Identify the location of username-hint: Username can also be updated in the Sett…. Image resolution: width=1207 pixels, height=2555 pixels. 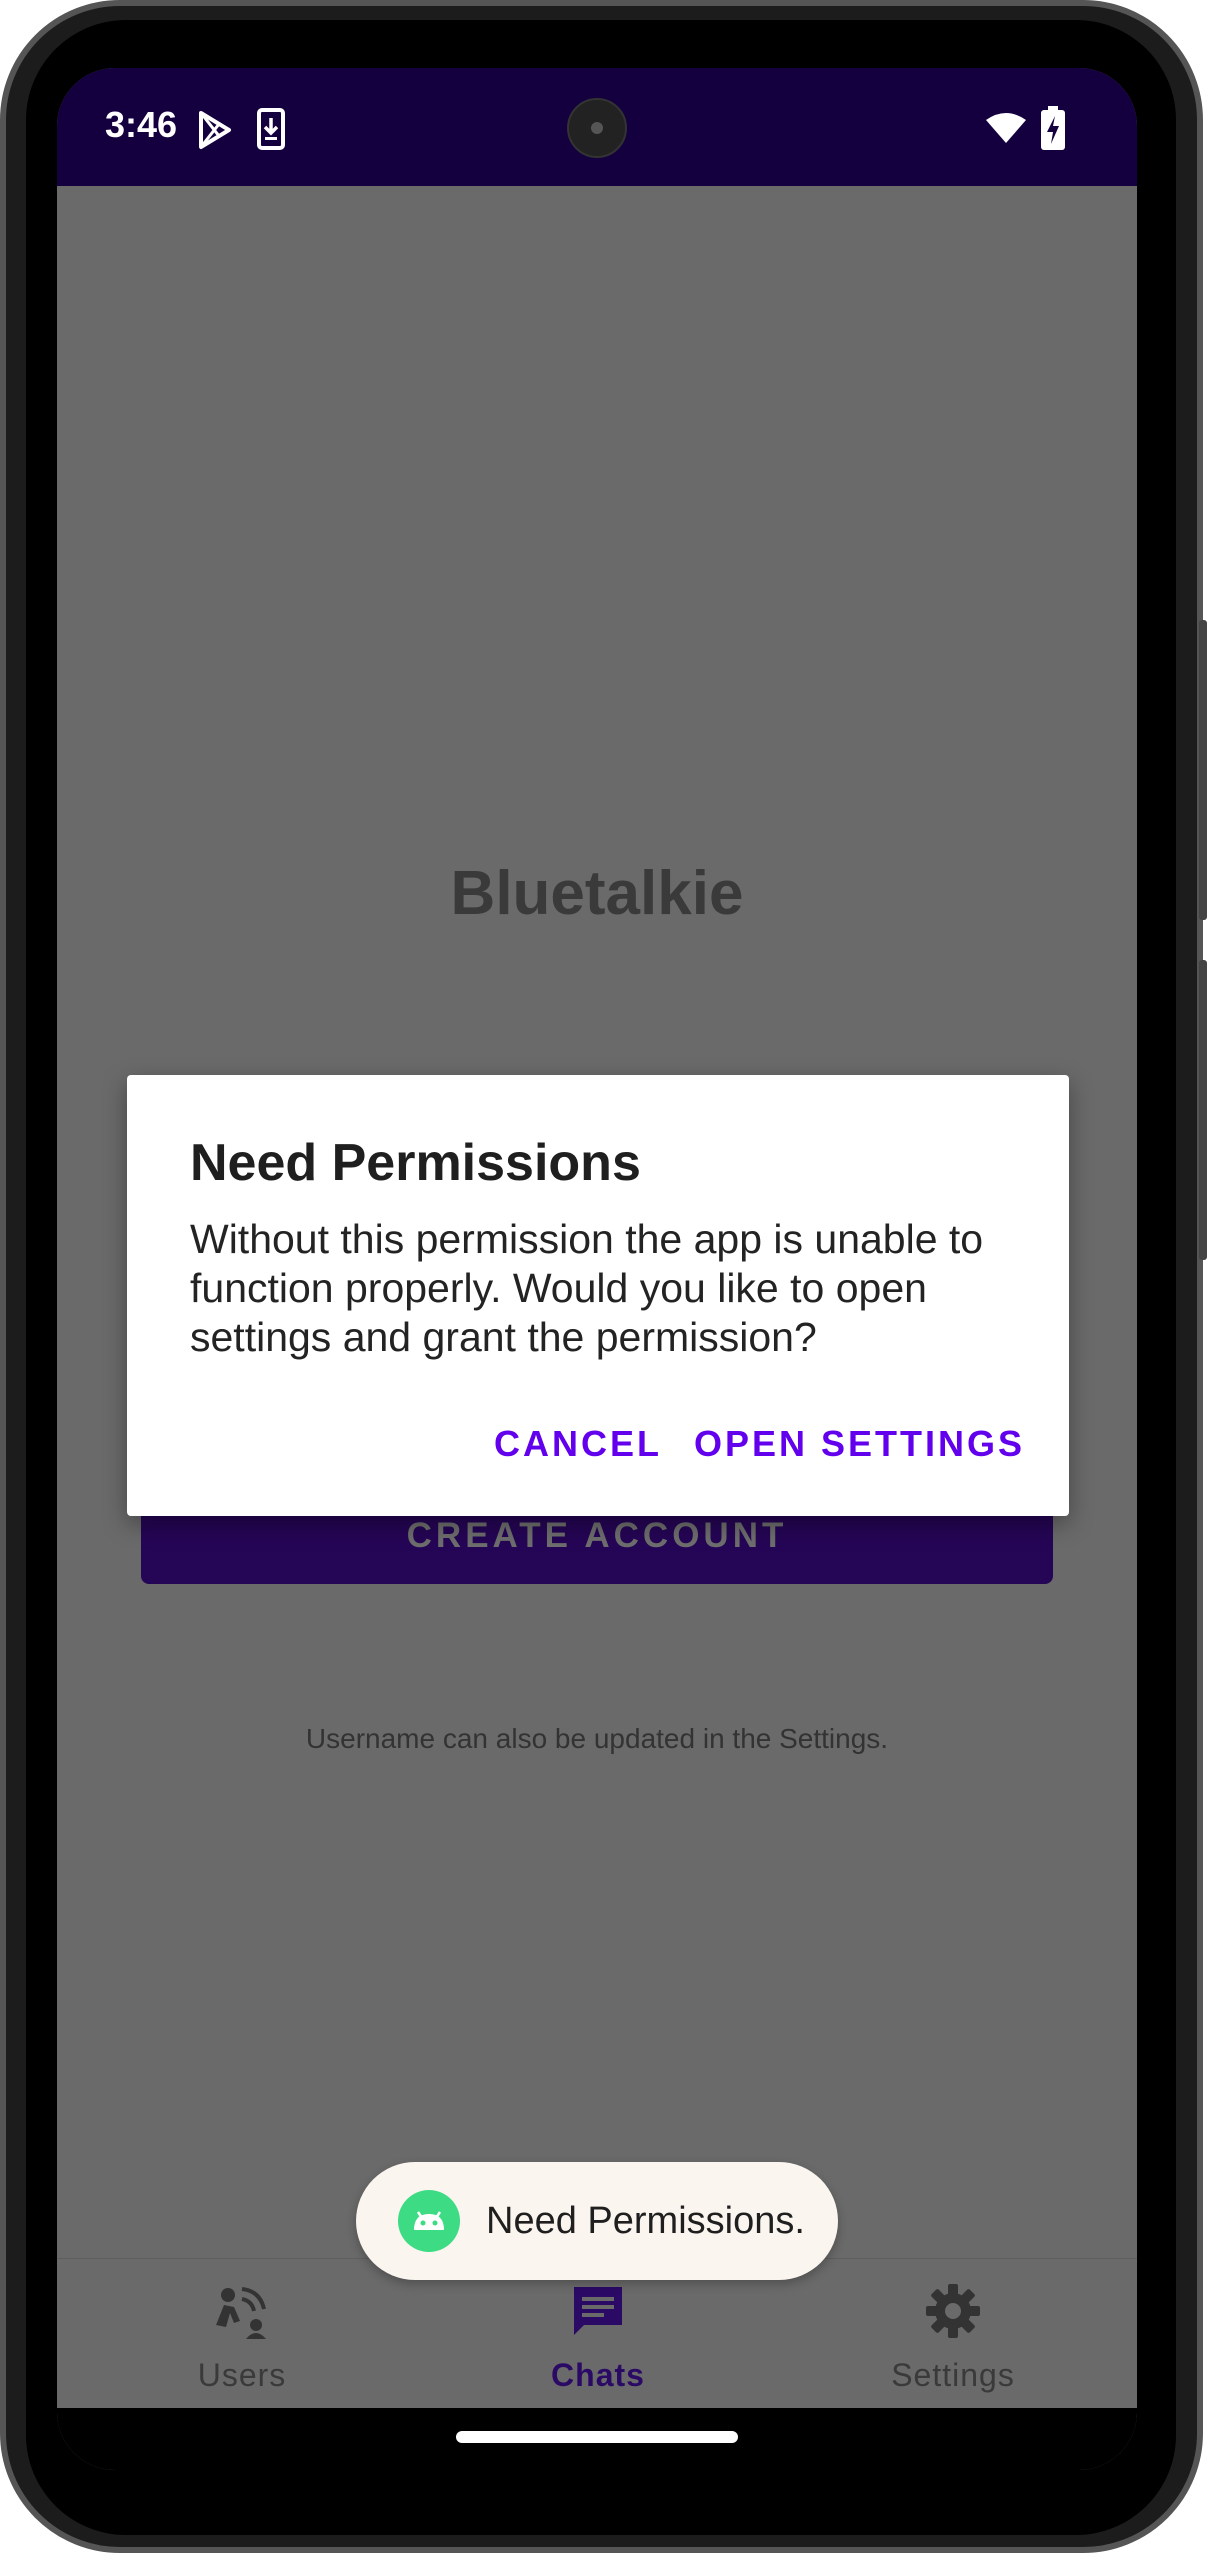
(597, 1738).